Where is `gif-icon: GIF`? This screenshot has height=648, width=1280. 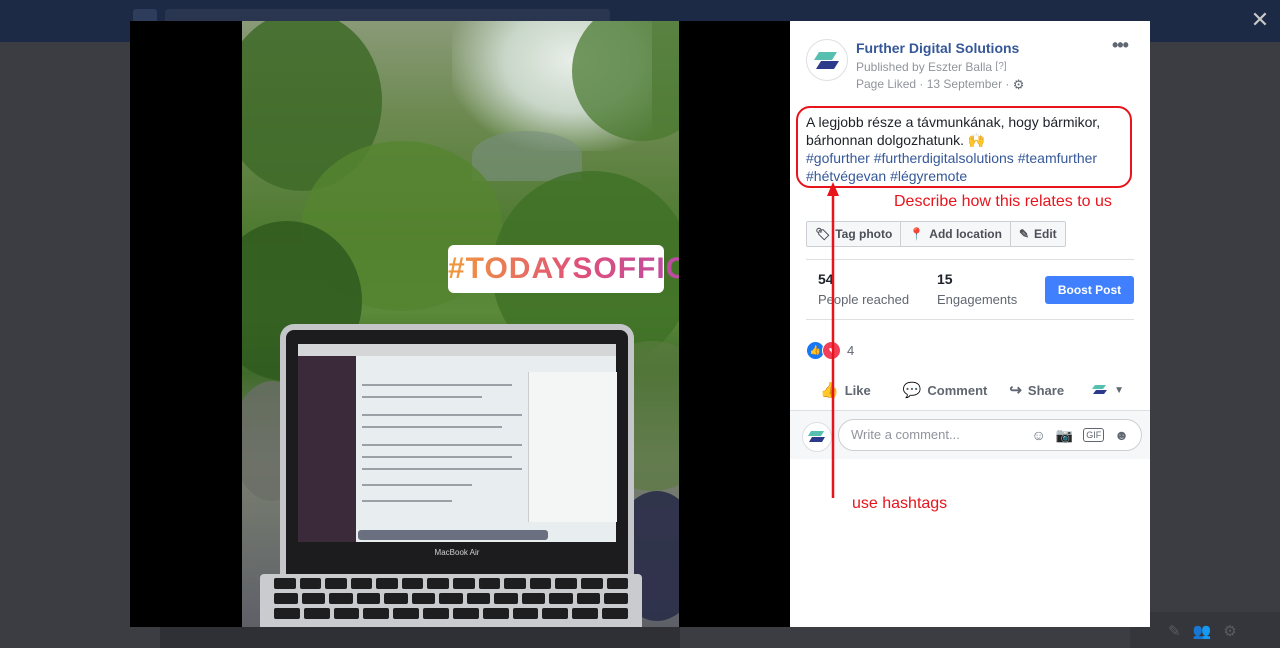 gif-icon: GIF is located at coordinates (1094, 435).